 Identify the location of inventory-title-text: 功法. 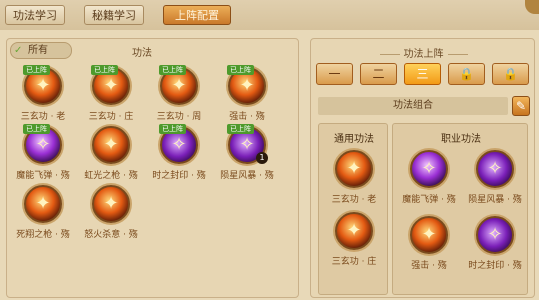
(142, 53).